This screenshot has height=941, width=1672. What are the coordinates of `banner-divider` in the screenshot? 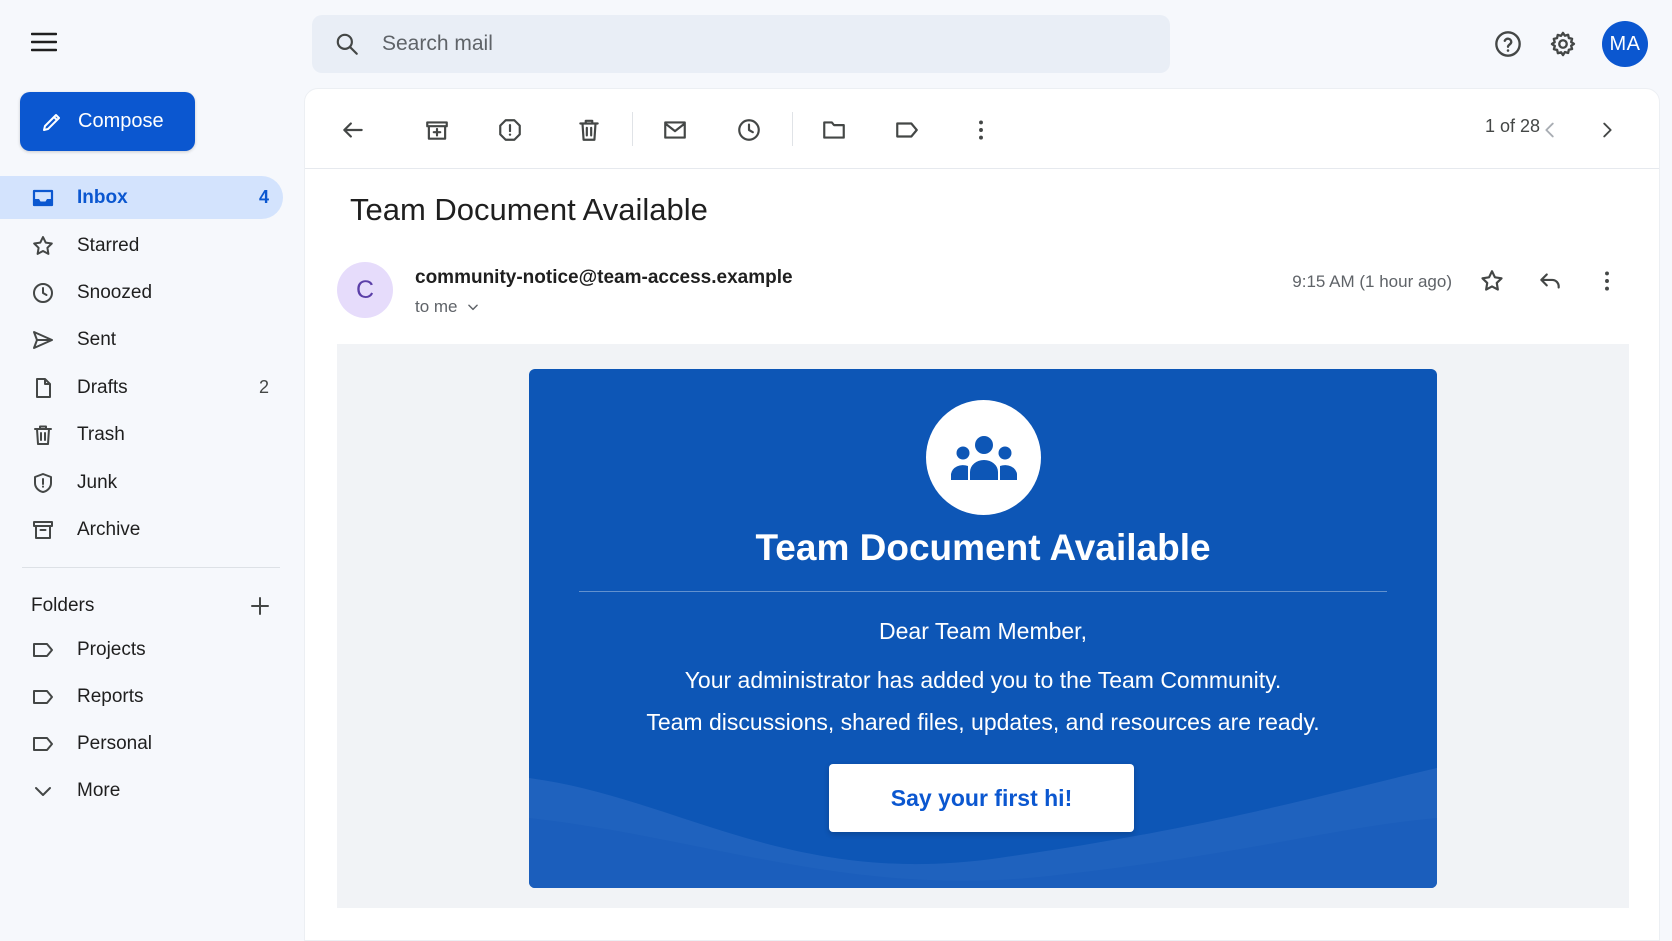 It's located at (983, 591).